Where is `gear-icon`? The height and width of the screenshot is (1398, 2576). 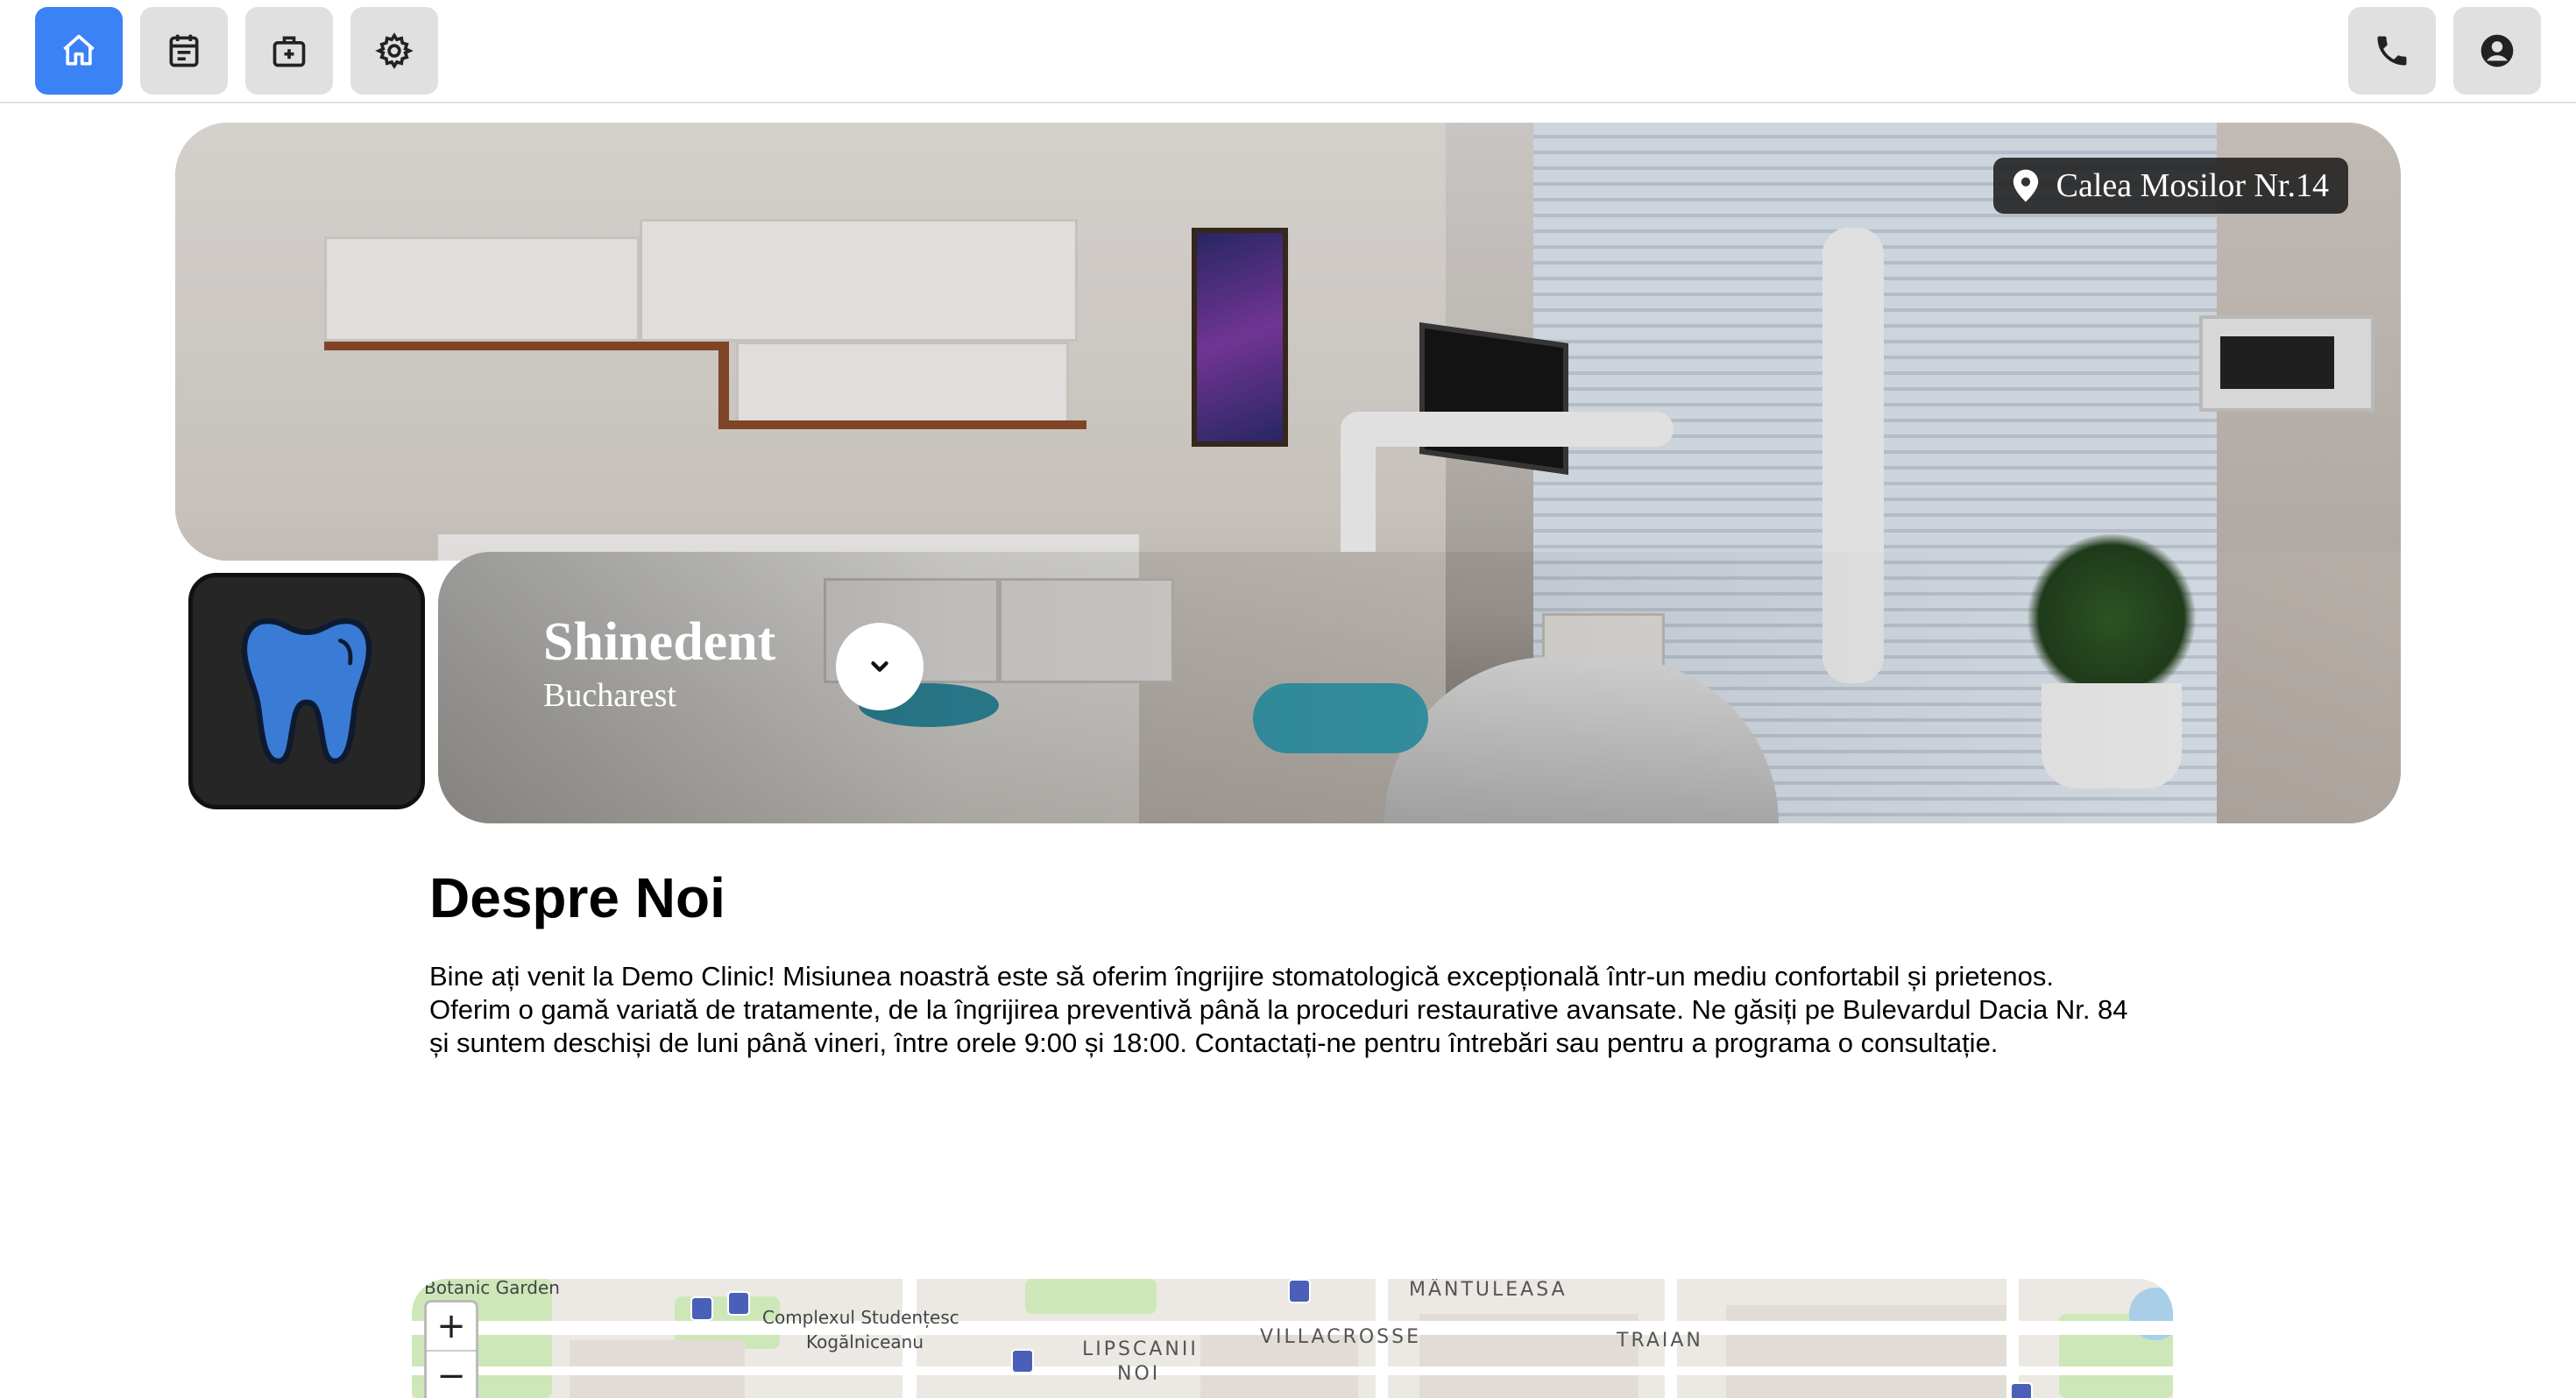
gear-icon is located at coordinates (394, 50).